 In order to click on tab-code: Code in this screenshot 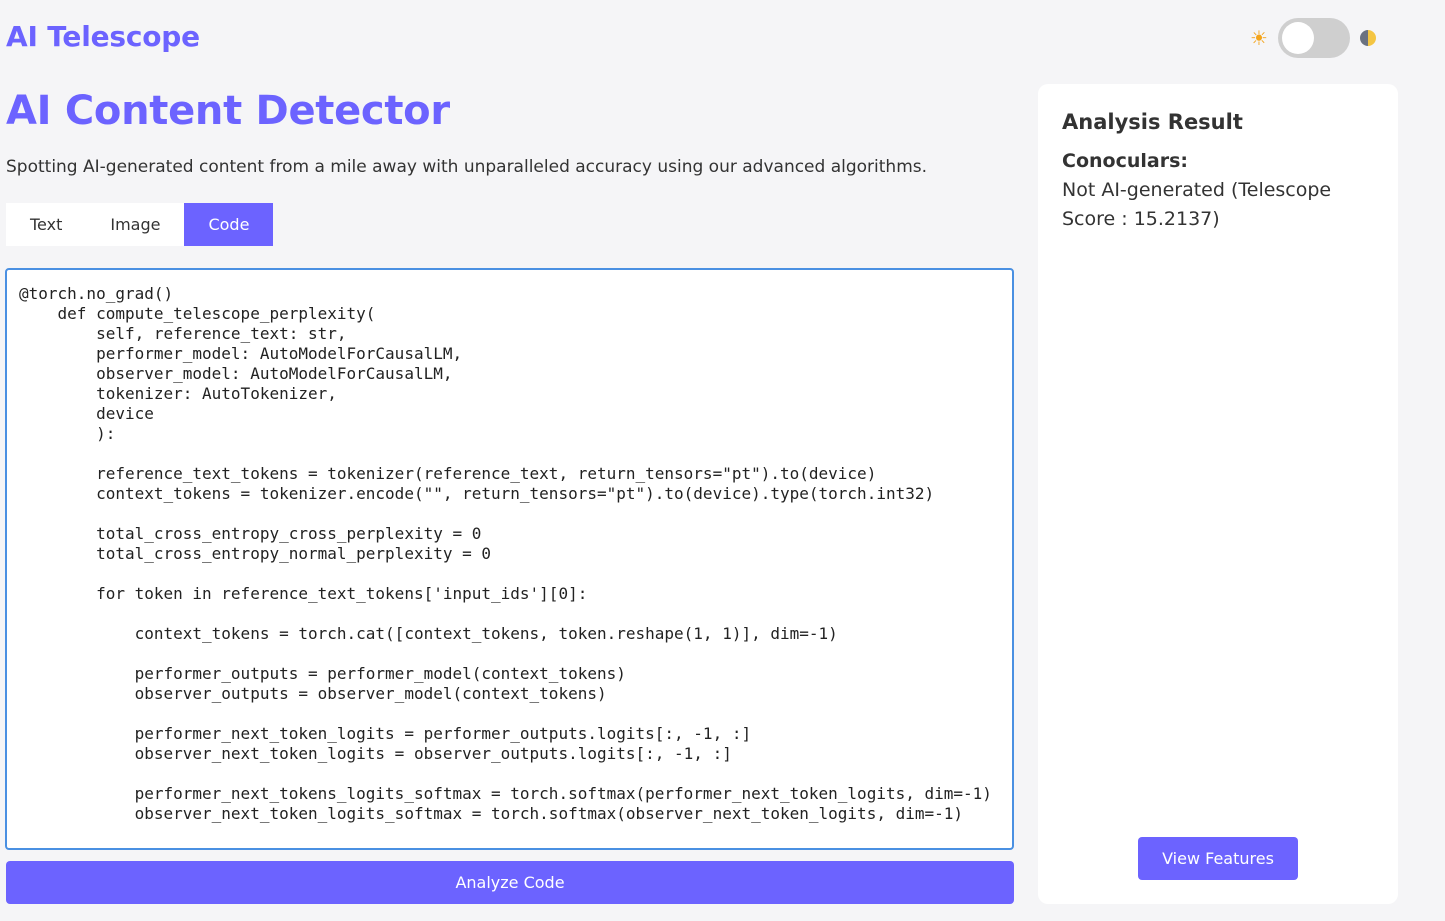, I will do `click(229, 224)`.